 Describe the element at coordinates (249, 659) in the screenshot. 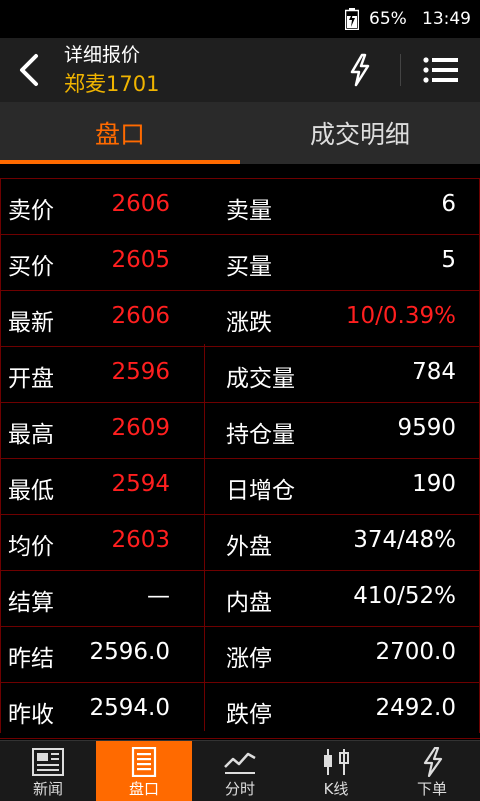

I see `label-limit-up: 涨停` at that location.